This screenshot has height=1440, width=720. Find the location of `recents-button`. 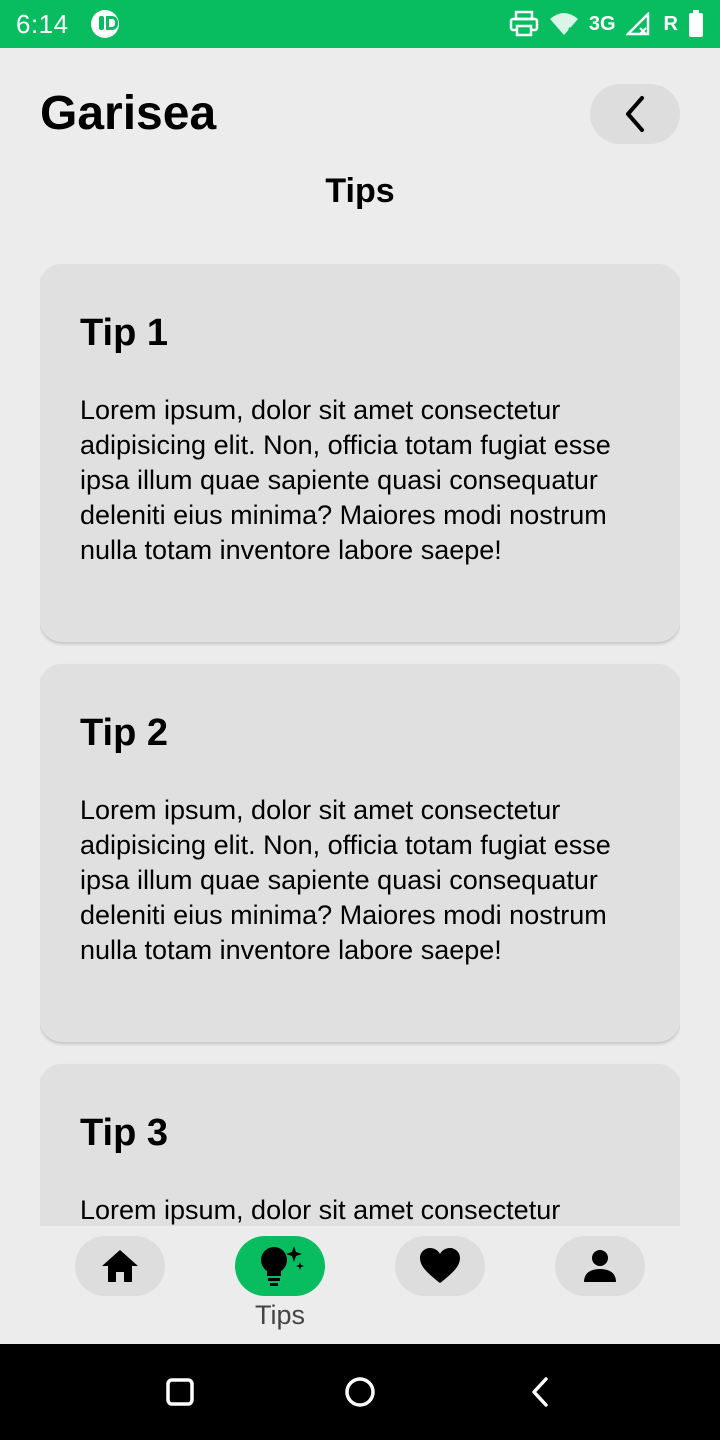

recents-button is located at coordinates (180, 1392).